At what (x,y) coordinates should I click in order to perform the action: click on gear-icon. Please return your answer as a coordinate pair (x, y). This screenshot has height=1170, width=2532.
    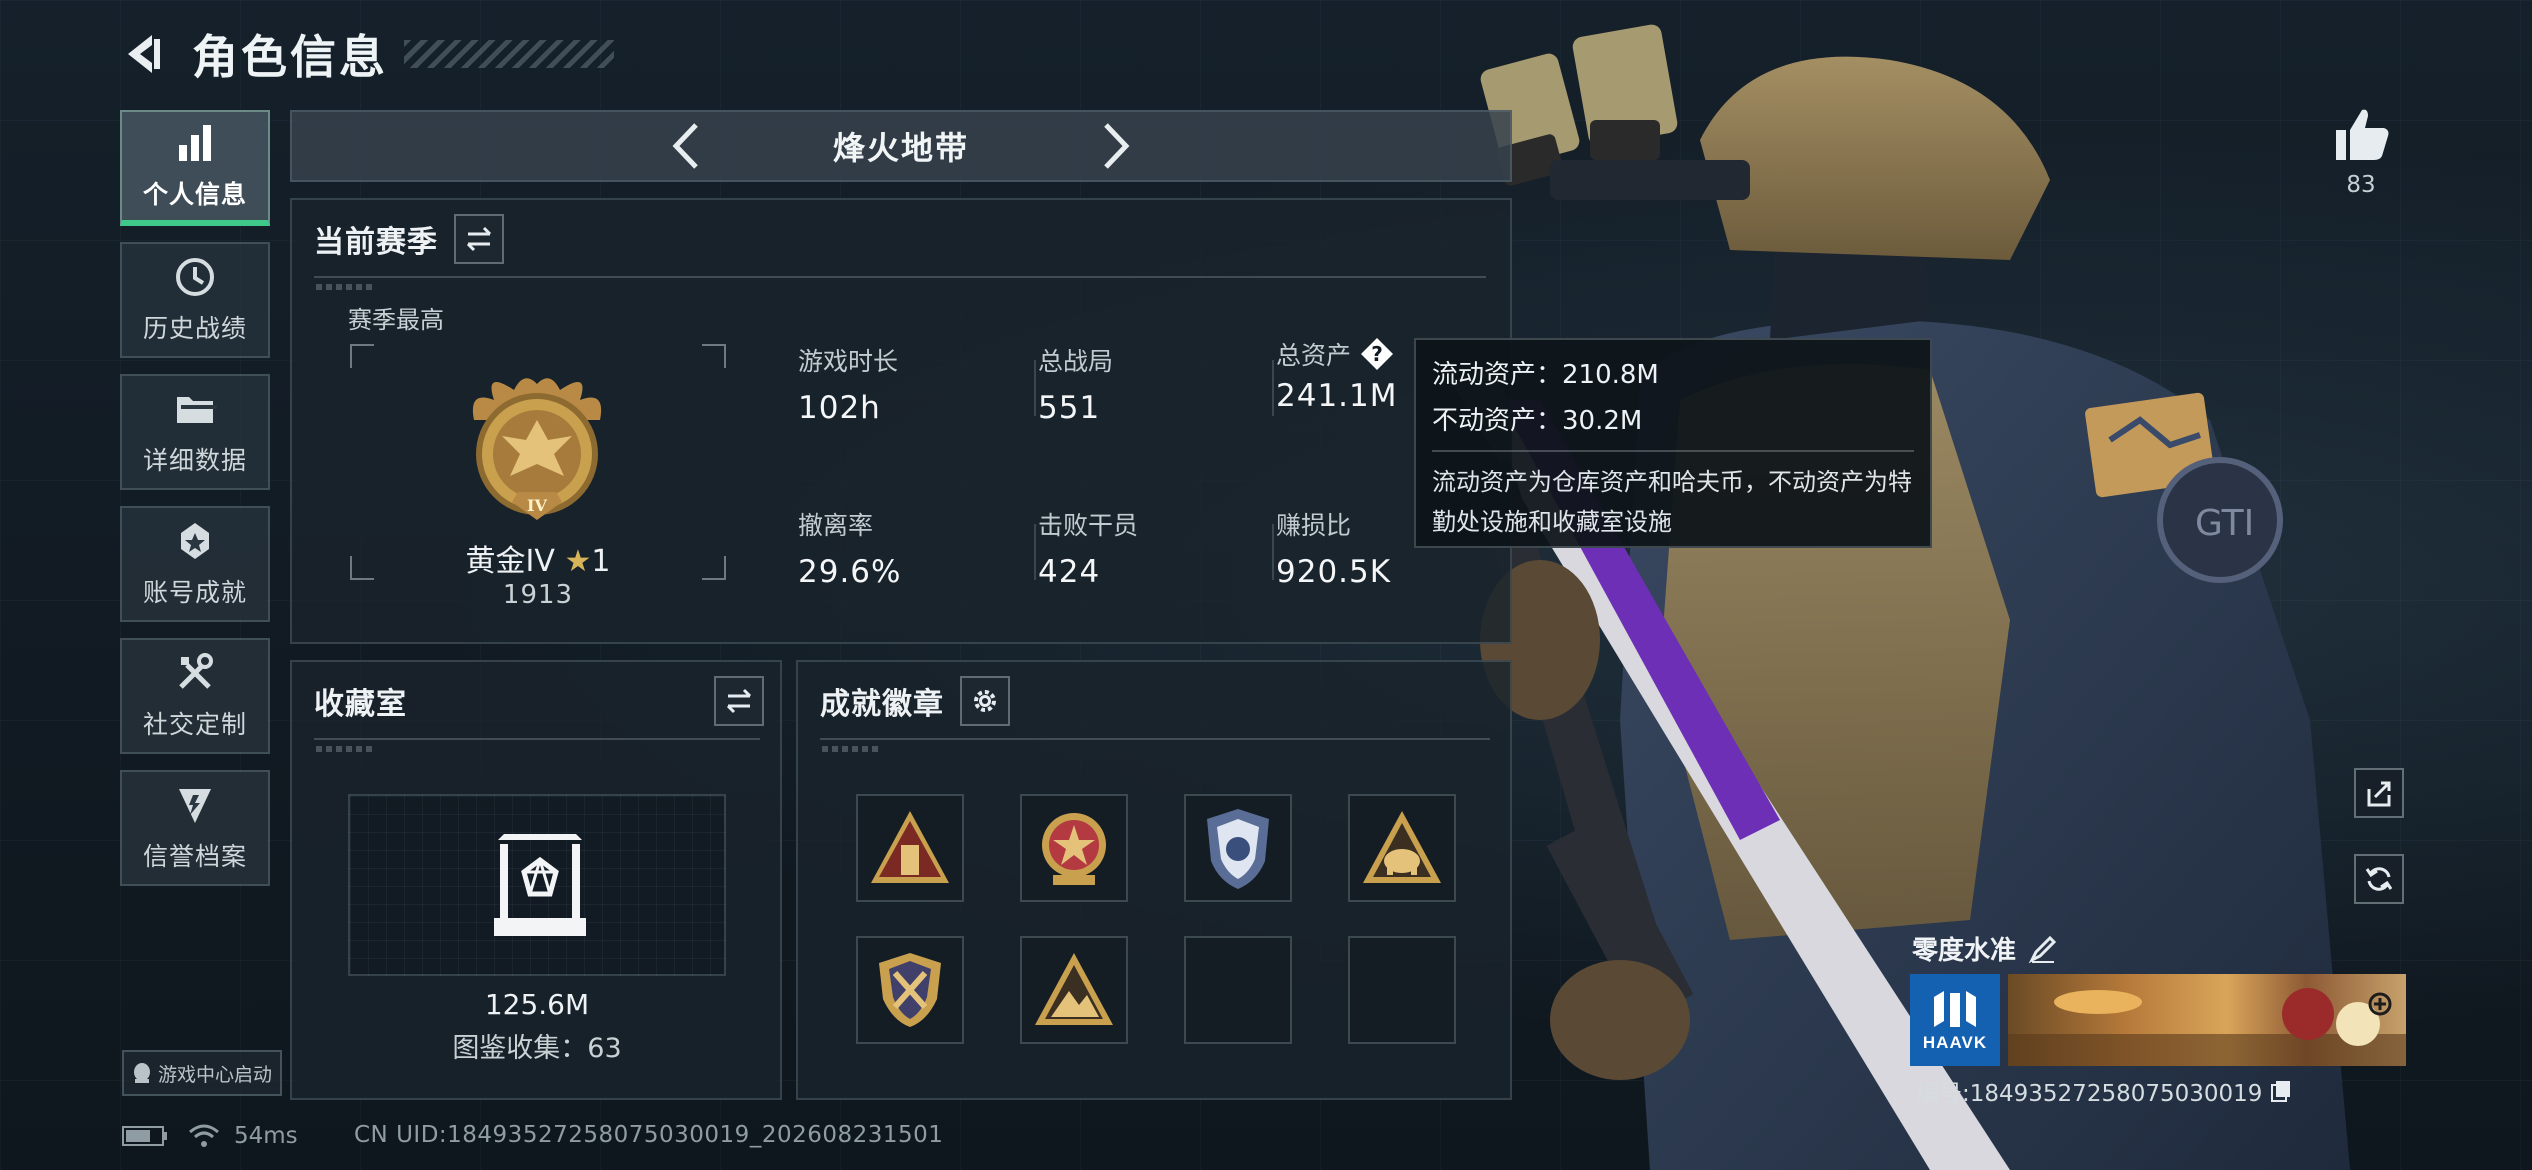
    Looking at the image, I should click on (985, 701).